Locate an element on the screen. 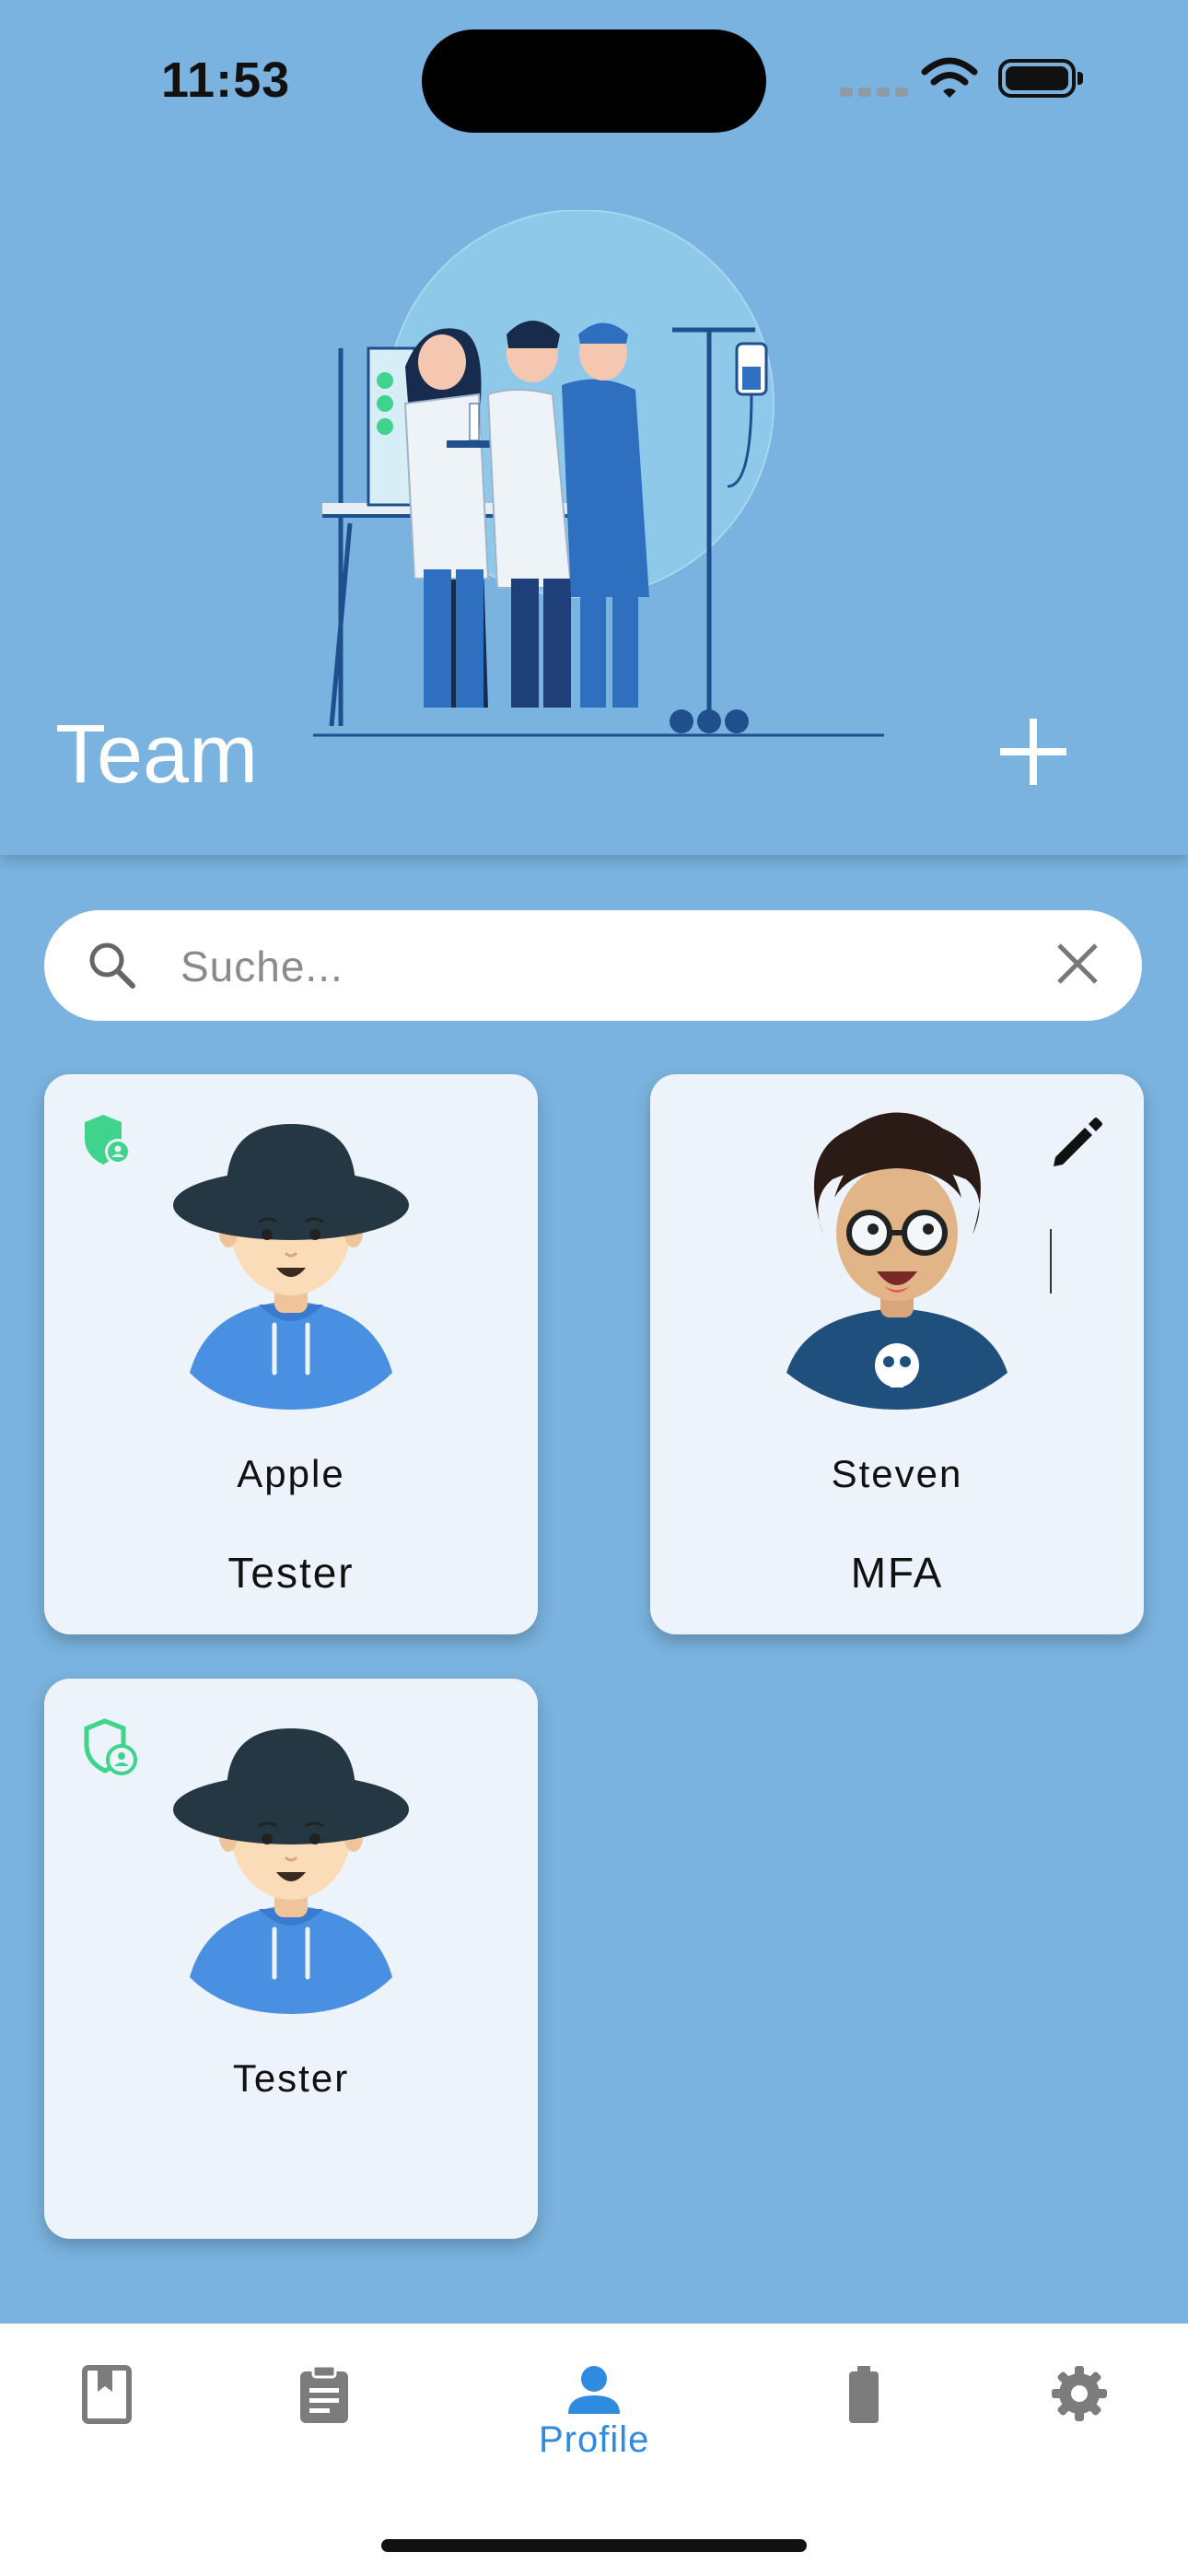 The image size is (1188, 2576). search-icon is located at coordinates (112, 966).